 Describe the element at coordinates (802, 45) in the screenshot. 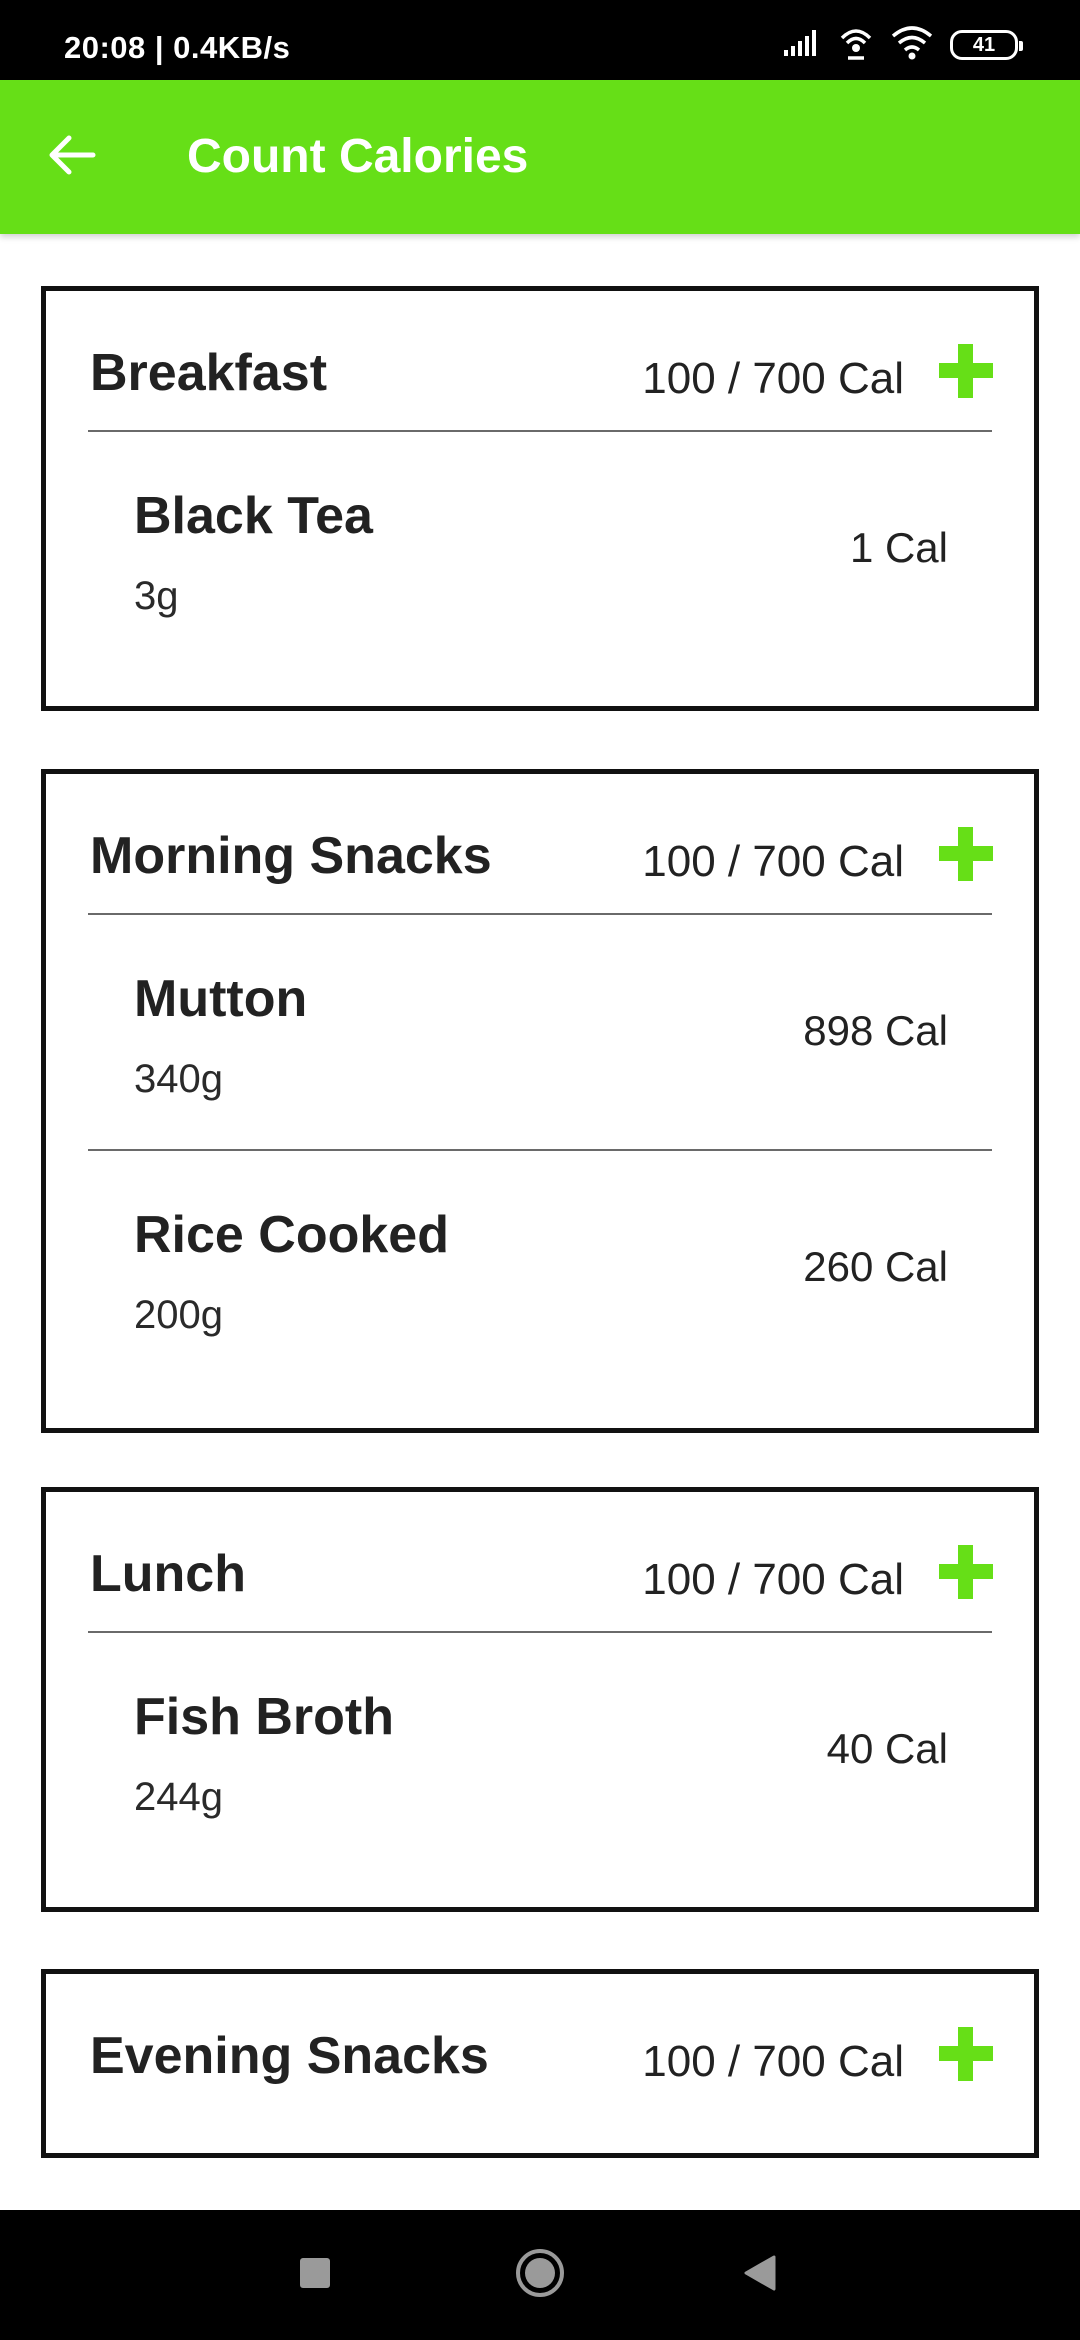

I see `signal-icon` at that location.